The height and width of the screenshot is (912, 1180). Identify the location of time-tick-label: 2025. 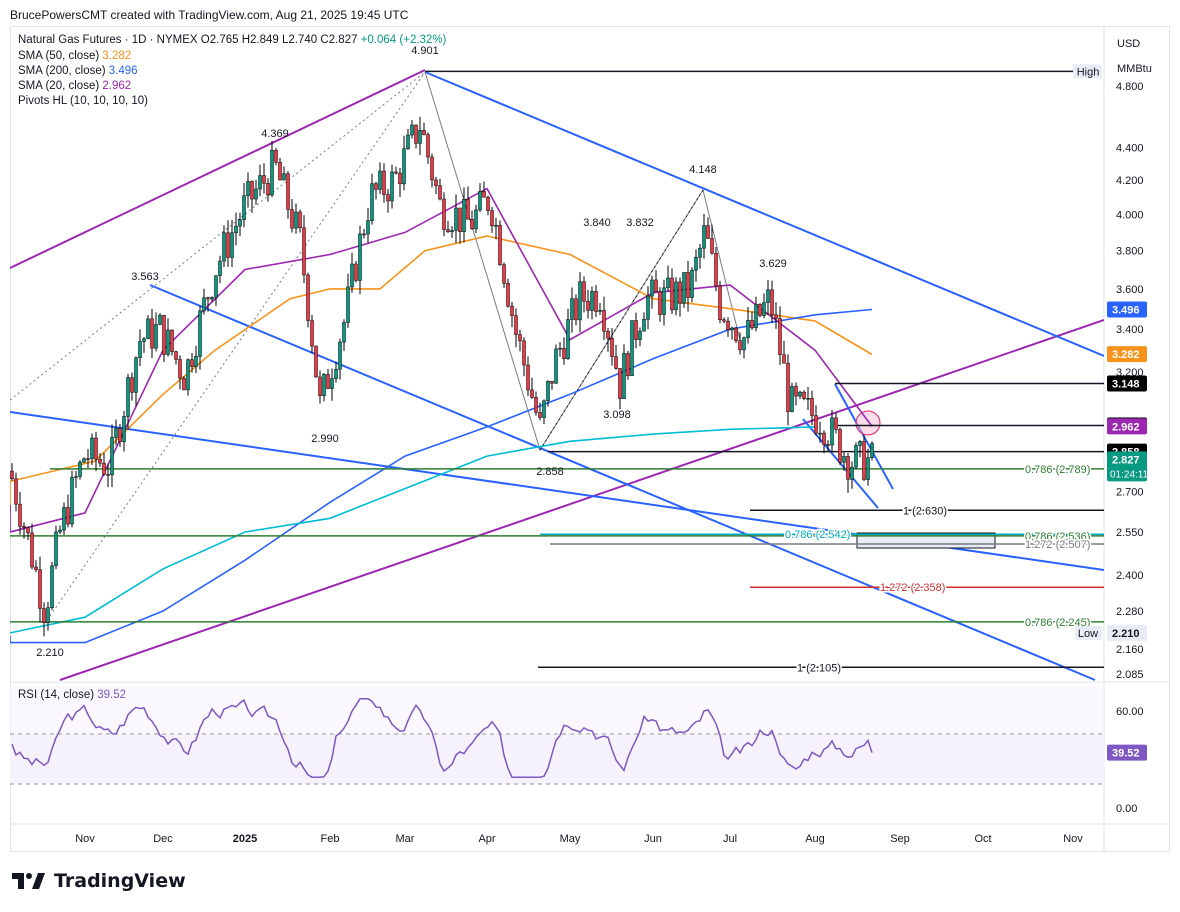
(245, 839).